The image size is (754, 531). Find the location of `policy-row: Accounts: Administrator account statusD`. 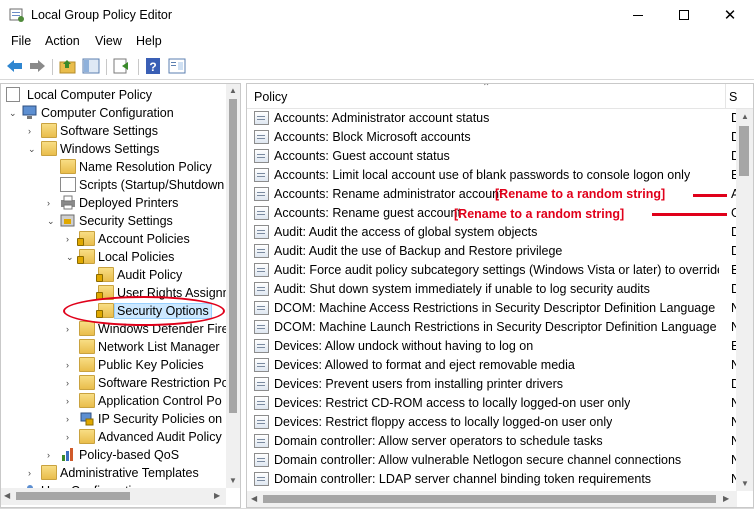

policy-row: Accounts: Administrator account statusD is located at coordinates (500, 118).